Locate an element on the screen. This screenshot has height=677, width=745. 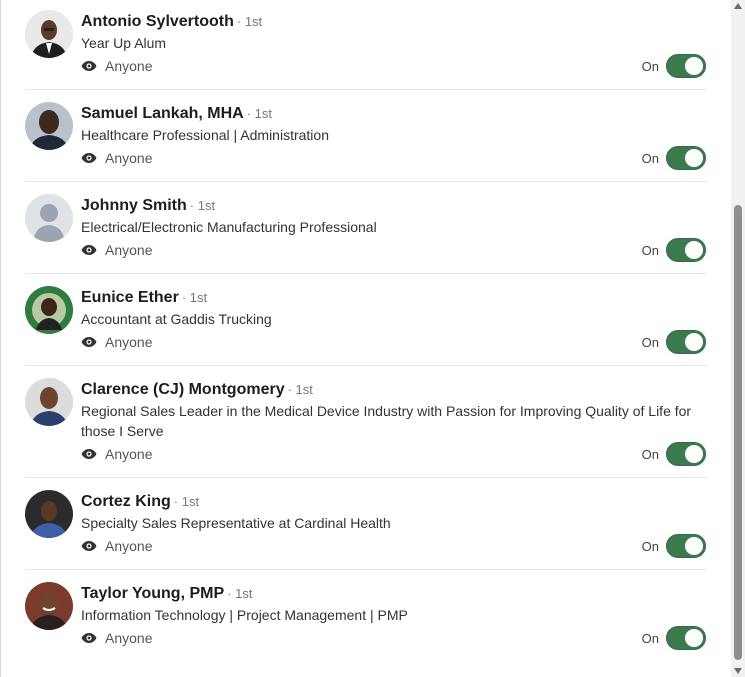
vertical-scrollbar is located at coordinates (738, 338).